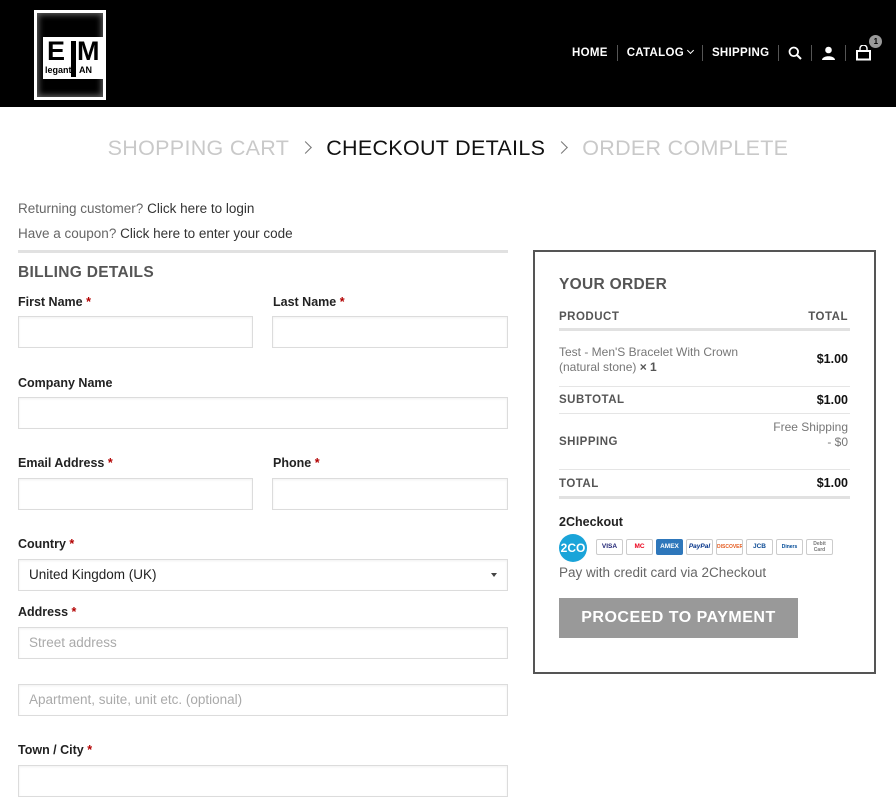  Describe the element at coordinates (494, 575) in the screenshot. I see `caret-down-icon` at that location.